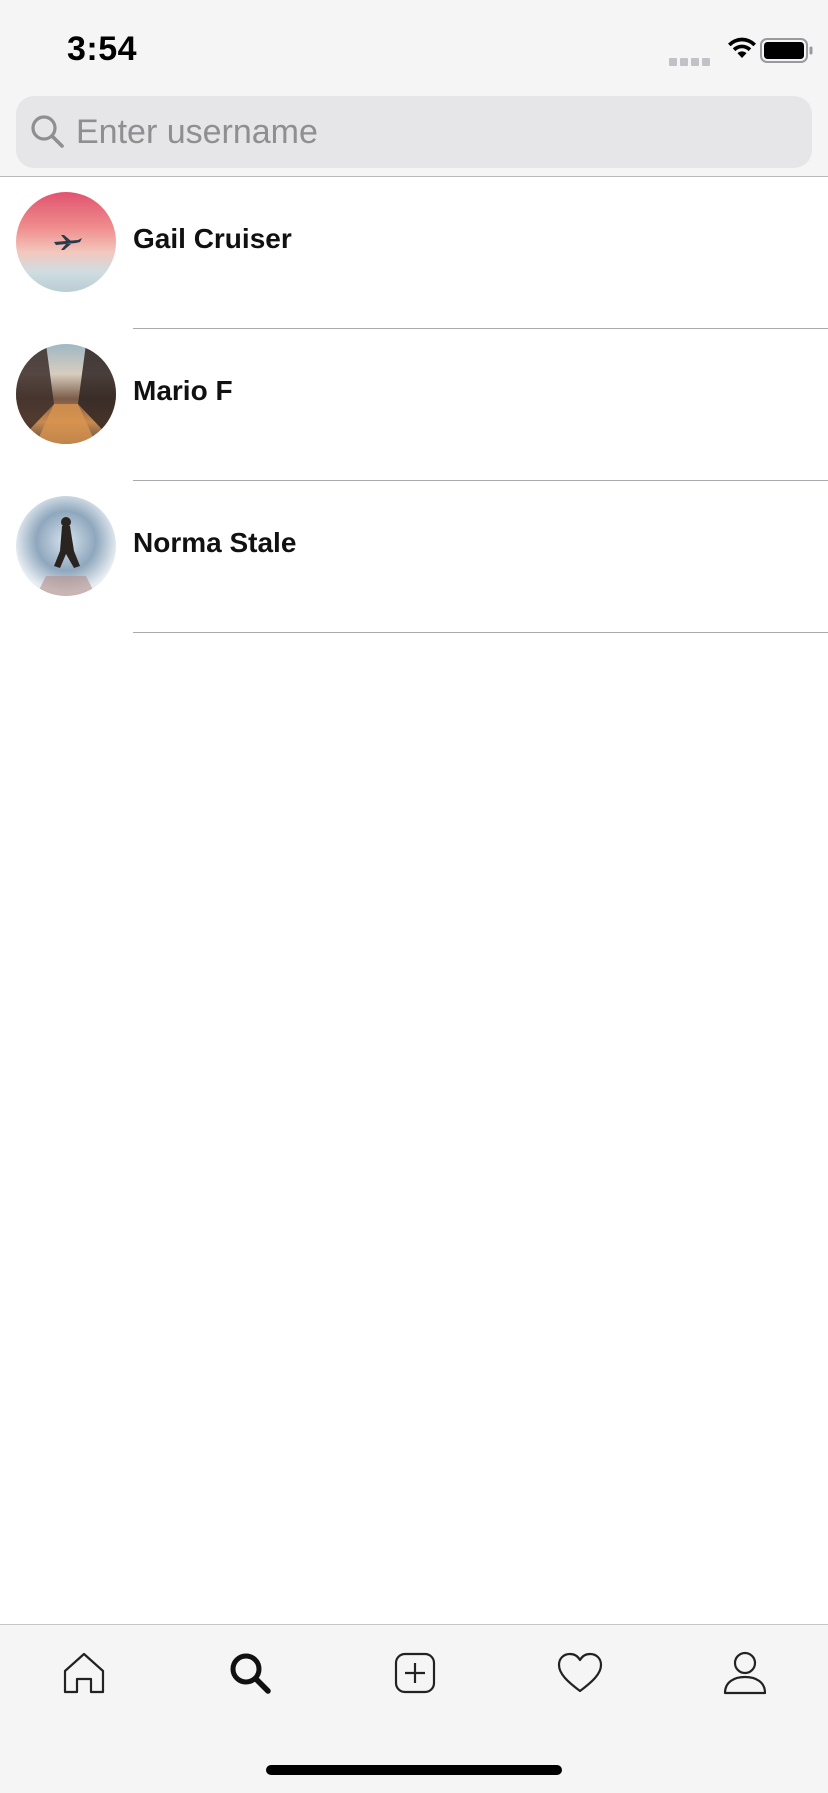 The width and height of the screenshot is (828, 1793). Describe the element at coordinates (84, 1673) in the screenshot. I see `home-icon` at that location.